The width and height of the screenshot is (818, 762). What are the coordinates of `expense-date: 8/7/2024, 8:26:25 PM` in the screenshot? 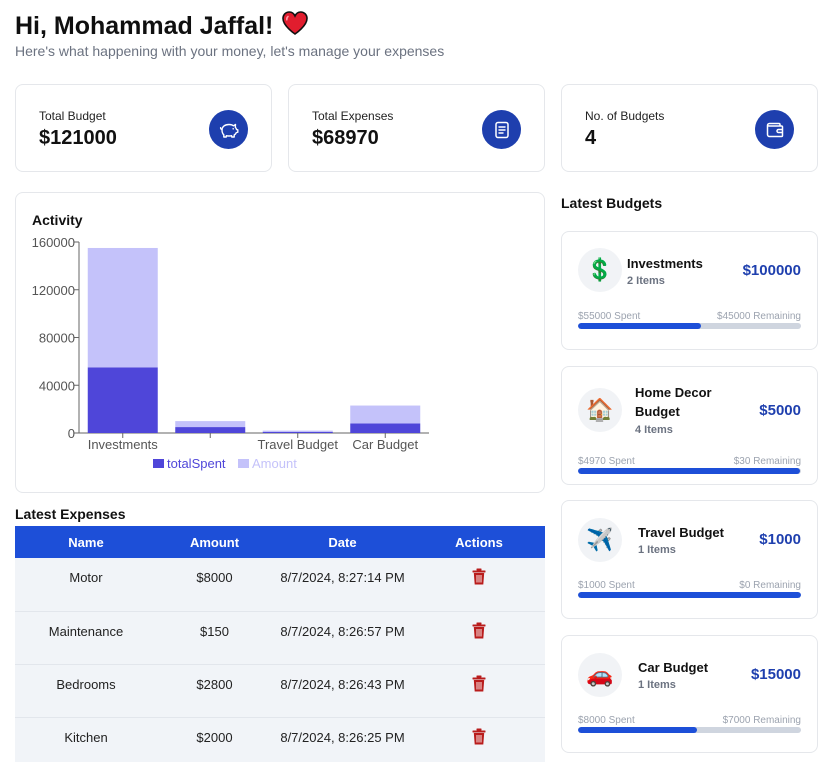 It's located at (342, 739).